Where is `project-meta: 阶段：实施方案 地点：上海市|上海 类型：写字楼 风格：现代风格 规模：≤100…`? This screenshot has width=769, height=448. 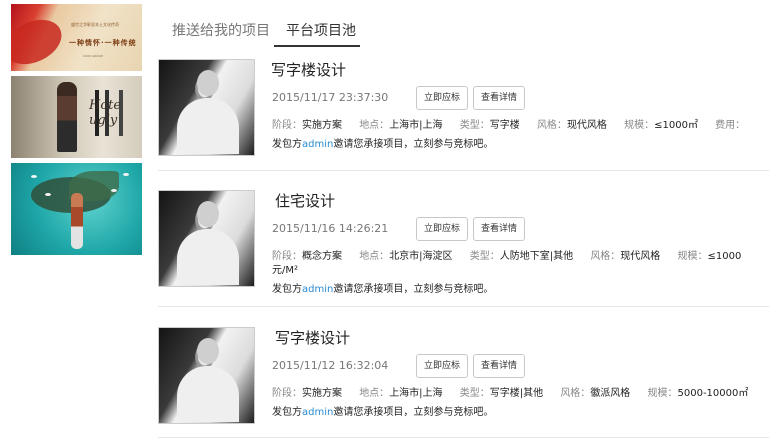 project-meta: 阶段：实施方案 地点：上海市|上海 类型：写字楼 风格：现代风格 规模：≤100… is located at coordinates (508, 123).